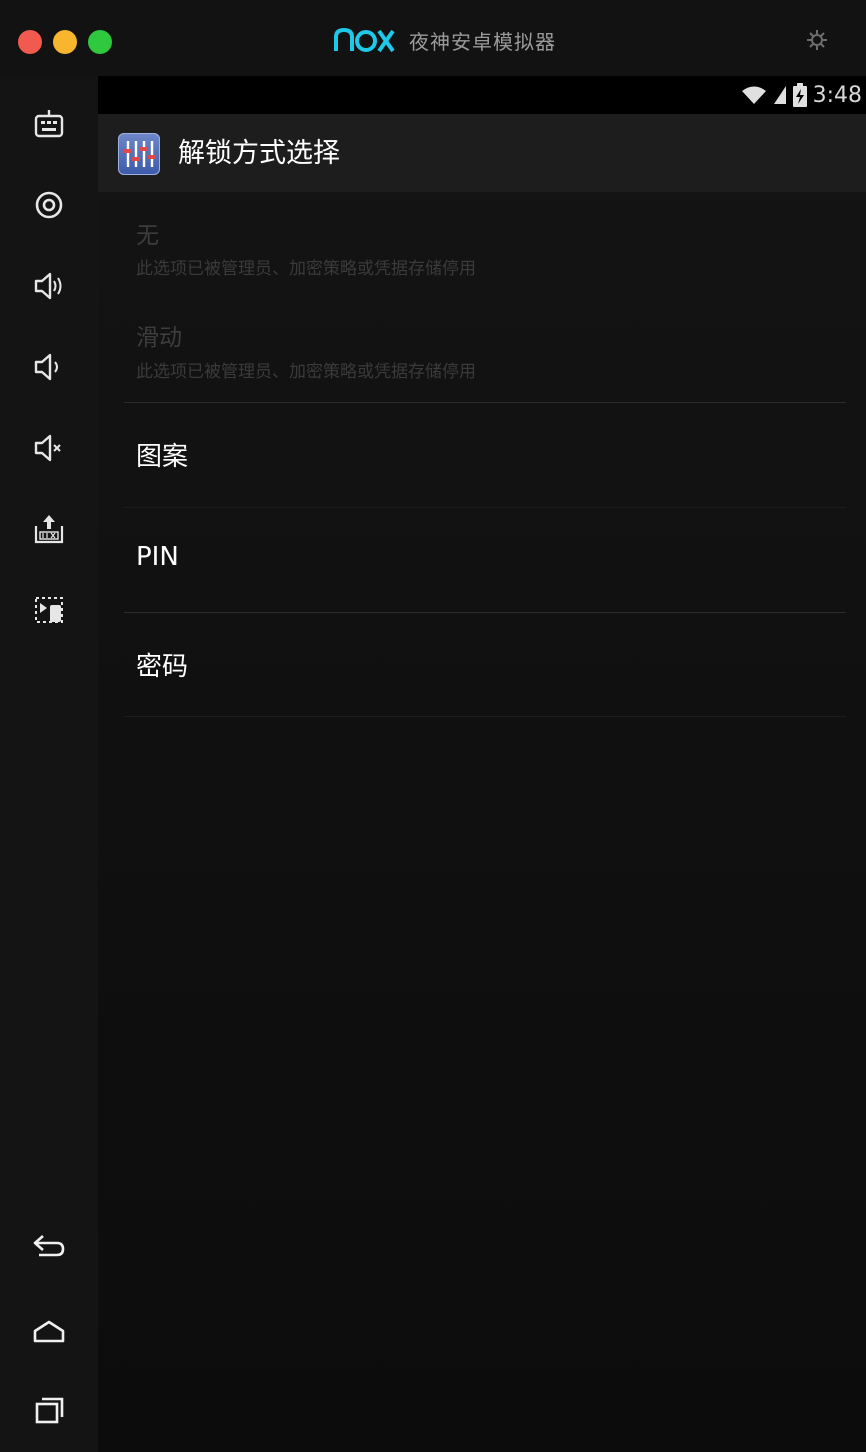 This screenshot has height=1452, width=866. Describe the element at coordinates (753, 95) in the screenshot. I see `wifi-icon` at that location.